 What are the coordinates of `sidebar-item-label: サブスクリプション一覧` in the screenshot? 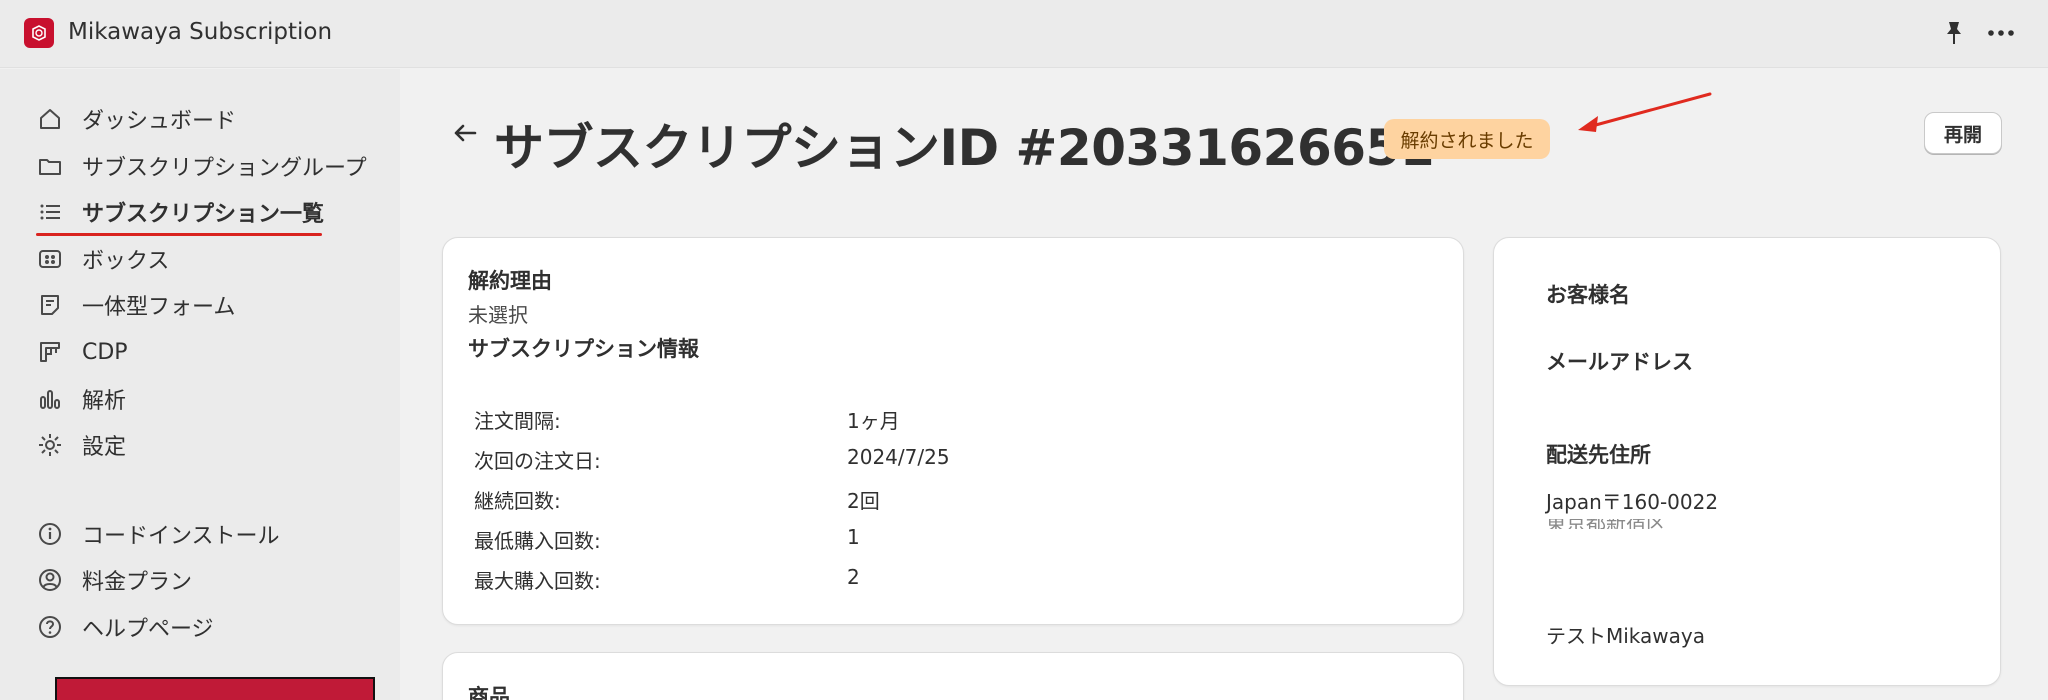 It's located at (203, 214).